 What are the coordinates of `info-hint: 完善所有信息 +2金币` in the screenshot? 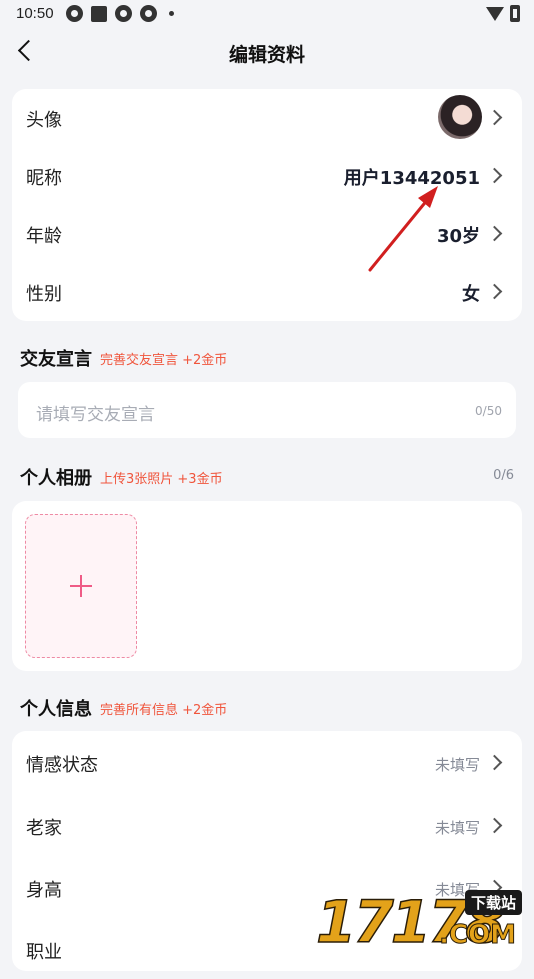 It's located at (164, 710).